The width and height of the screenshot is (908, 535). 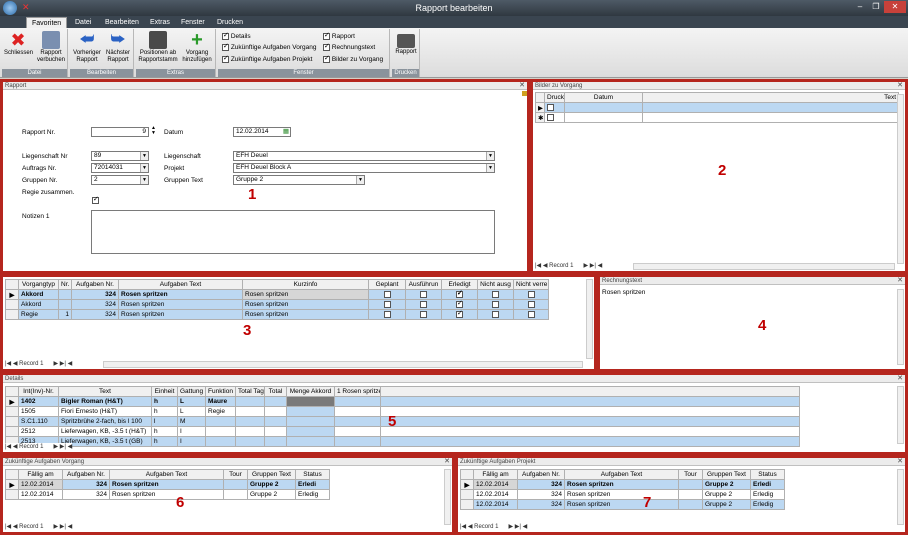 What do you see at coordinates (568, 266) in the screenshot?
I see `bilder-record-nav: |◀ ◀ Record 1 ▶ ▶| ◀` at bounding box center [568, 266].